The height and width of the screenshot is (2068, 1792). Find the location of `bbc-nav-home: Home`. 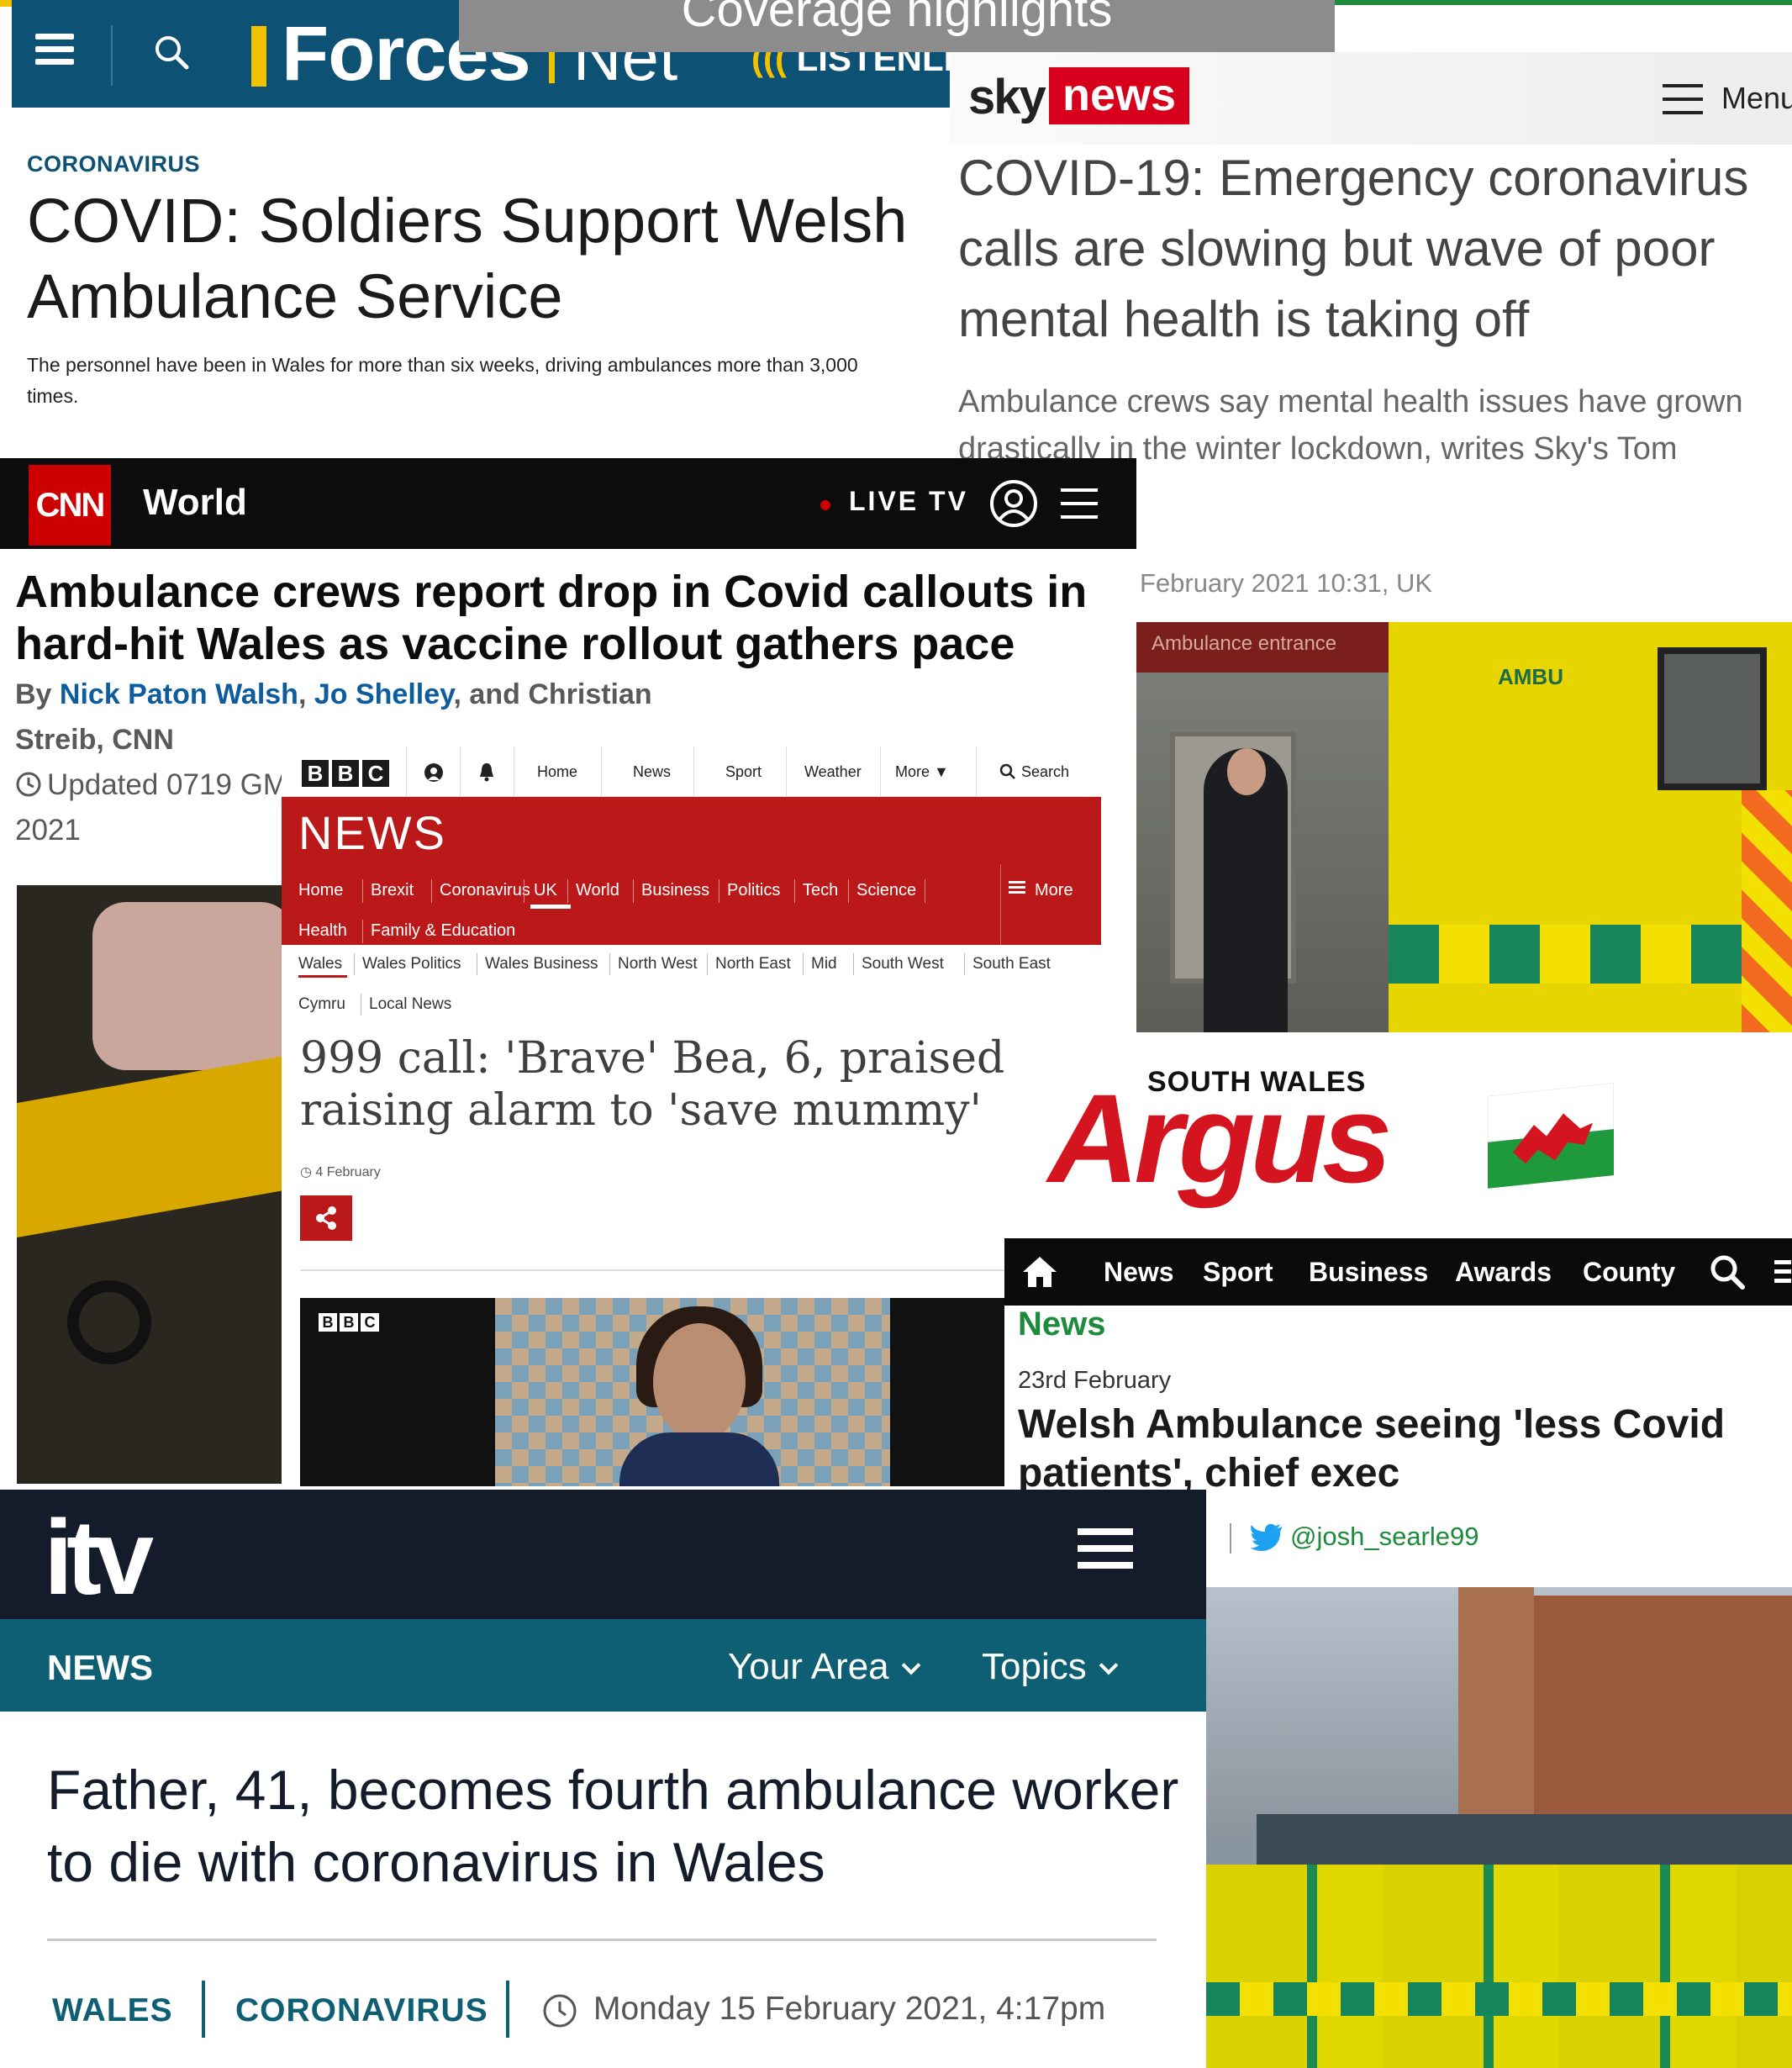

bbc-nav-home: Home is located at coordinates (557, 772).